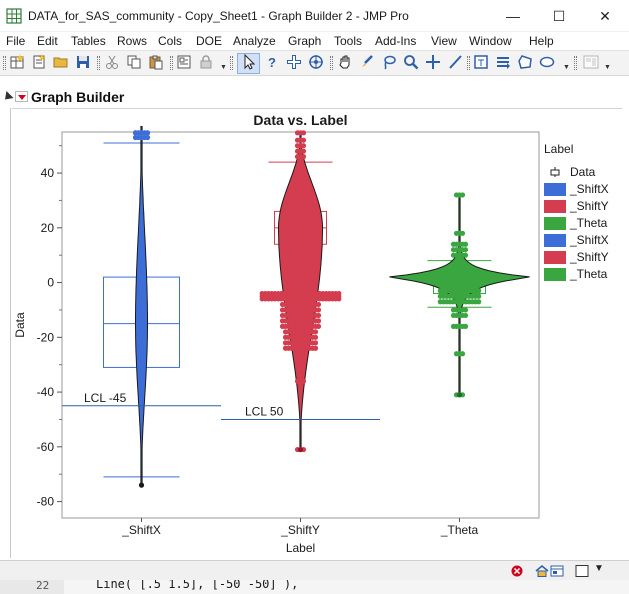 This screenshot has width=629, height=594. Describe the element at coordinates (300, 548) in the screenshot. I see `x-axis-label: Label` at that location.